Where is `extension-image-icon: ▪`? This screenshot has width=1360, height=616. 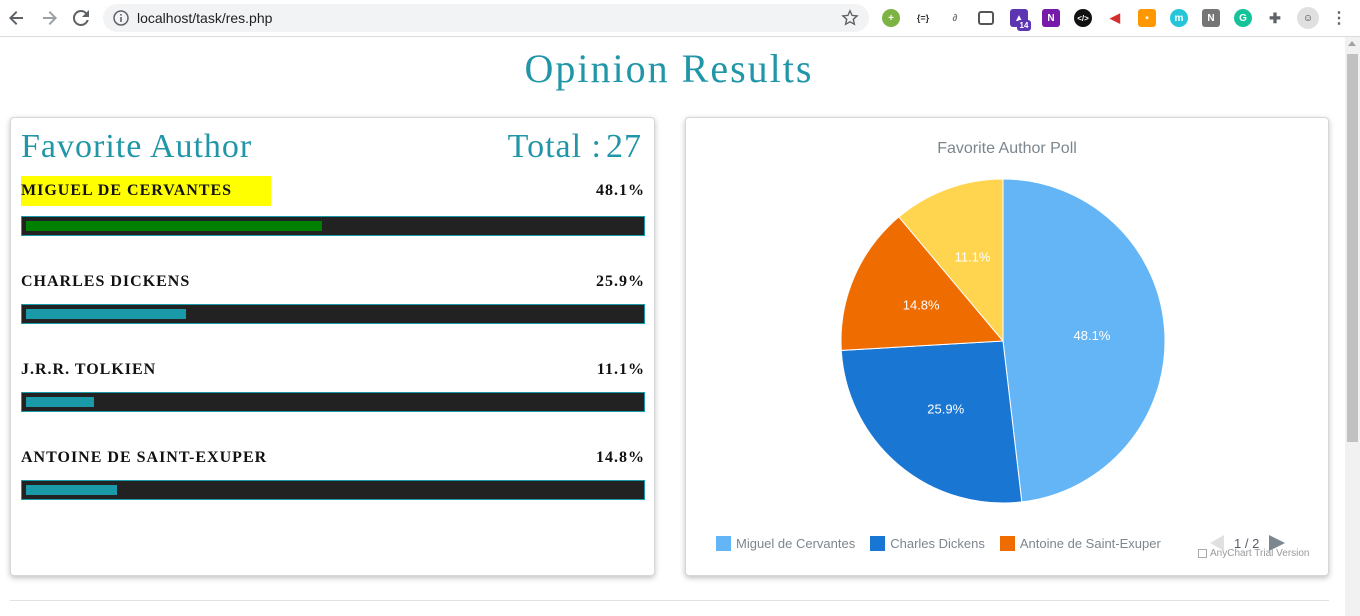
extension-image-icon: ▪ is located at coordinates (1147, 18).